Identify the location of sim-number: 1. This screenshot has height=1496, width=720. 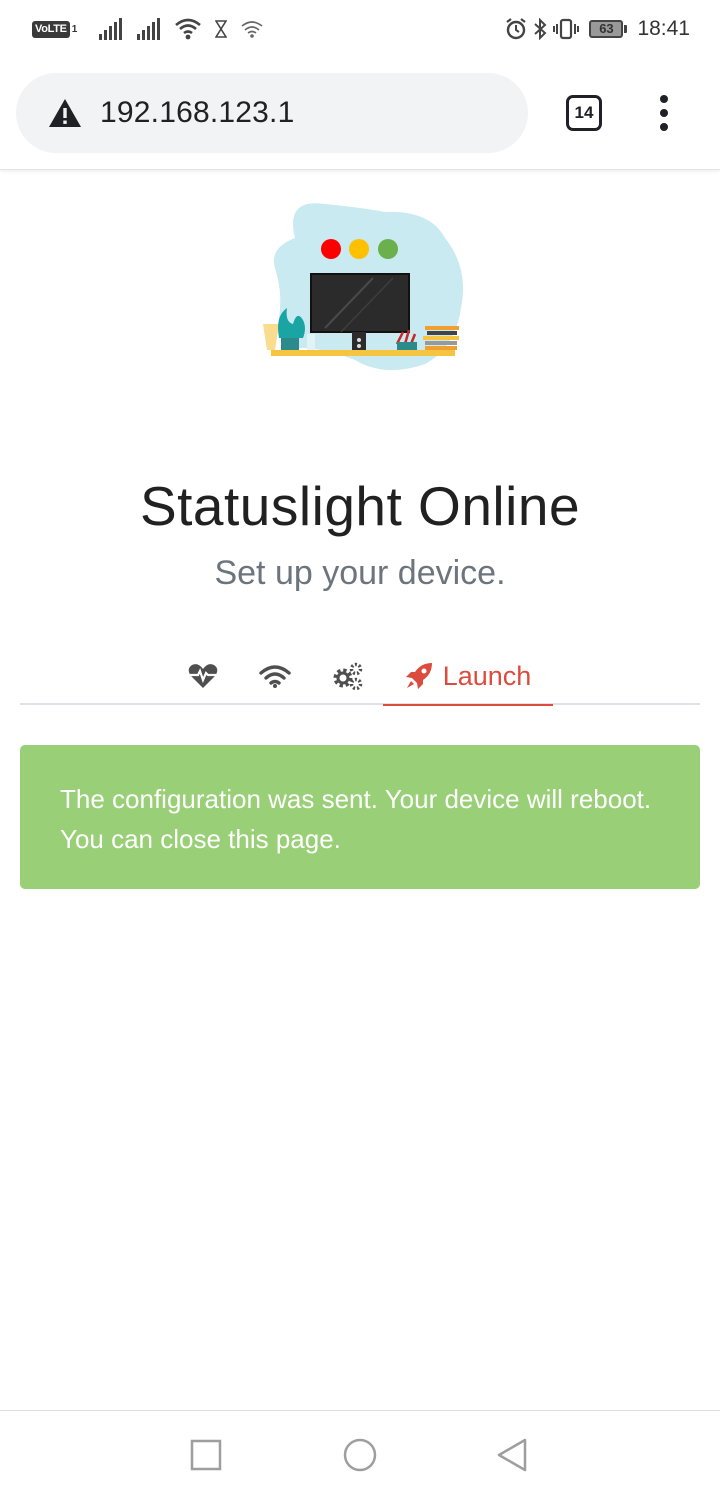
(74, 29).